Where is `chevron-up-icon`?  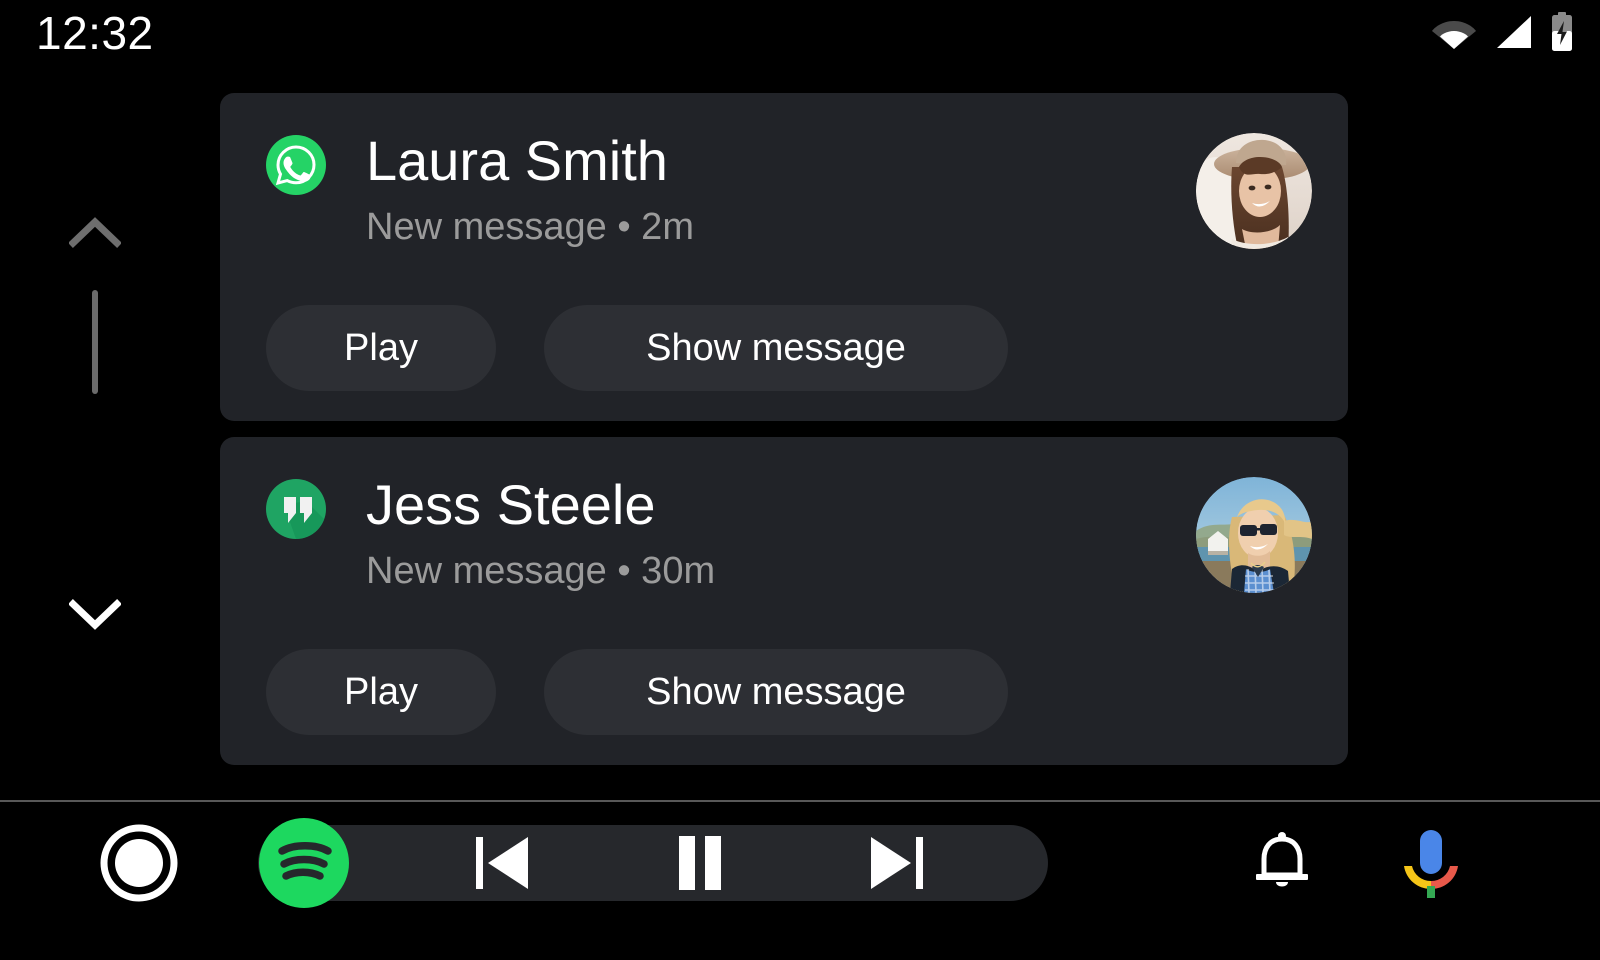 chevron-up-icon is located at coordinates (95, 232).